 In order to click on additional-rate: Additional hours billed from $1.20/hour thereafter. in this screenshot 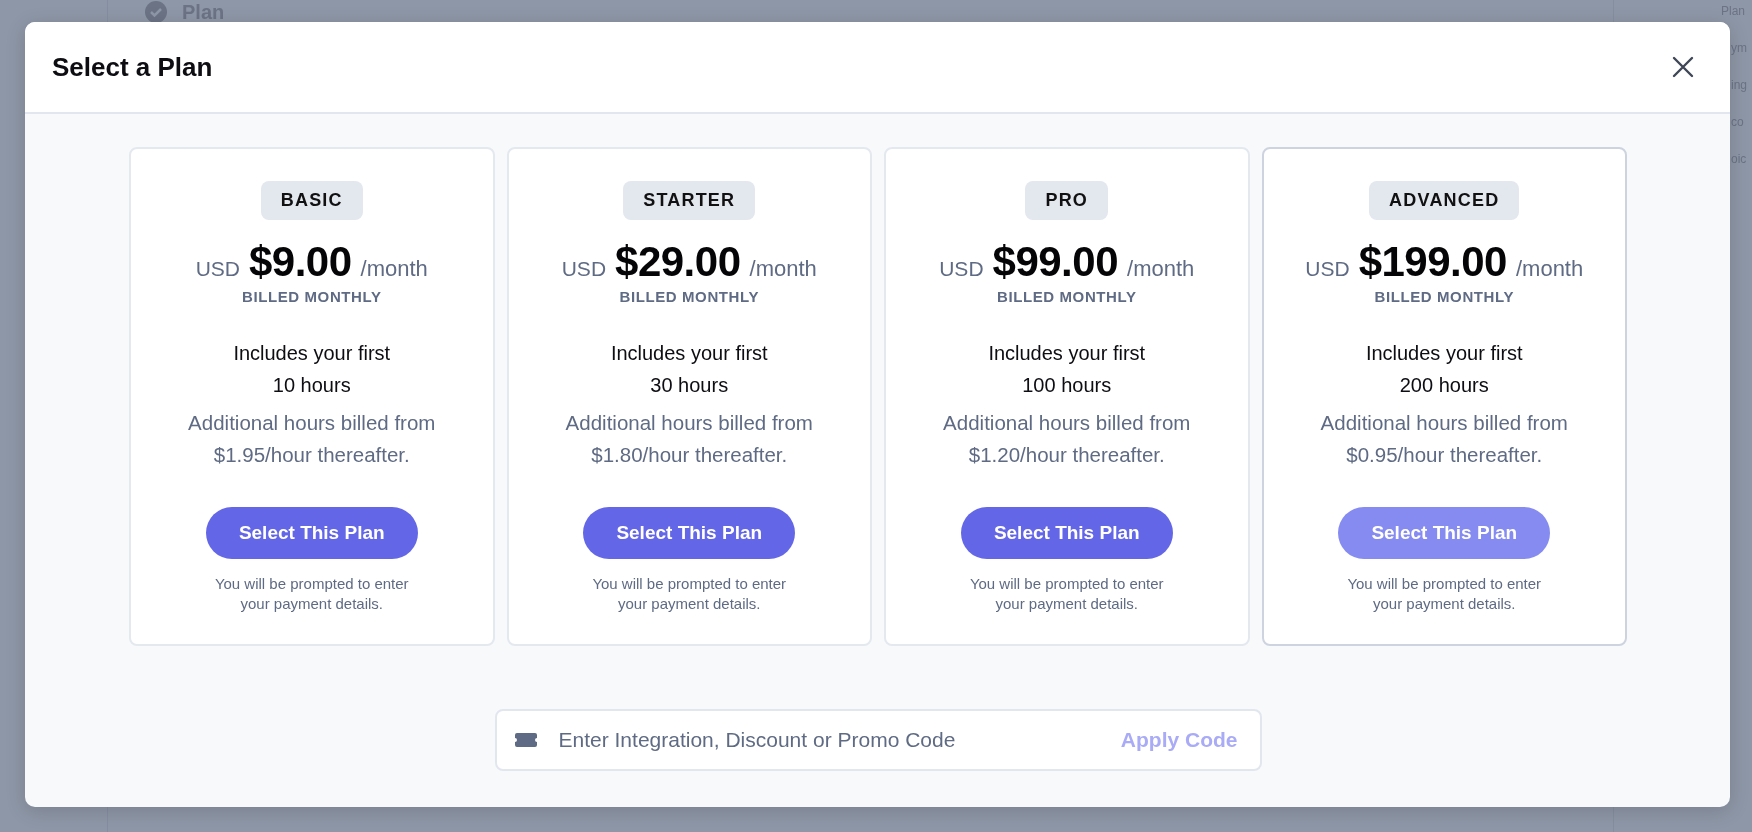, I will do `click(1067, 439)`.